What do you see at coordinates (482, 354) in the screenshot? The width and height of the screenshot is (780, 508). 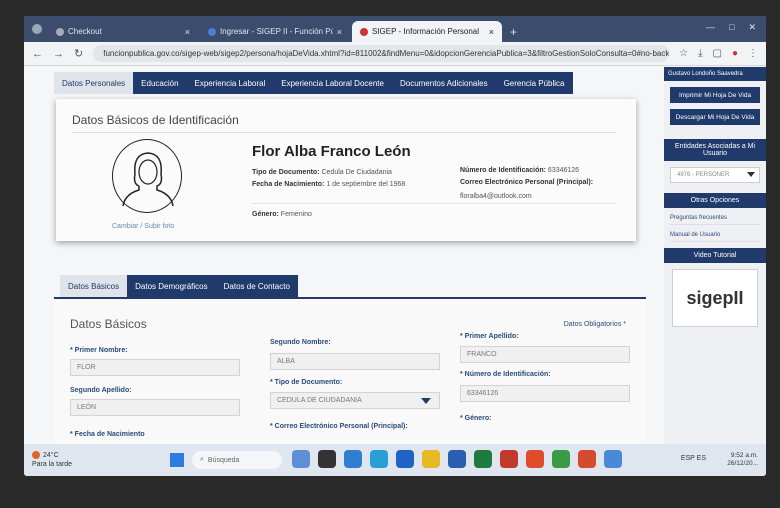 I see `primer-apellido-value: FRANCO` at bounding box center [482, 354].